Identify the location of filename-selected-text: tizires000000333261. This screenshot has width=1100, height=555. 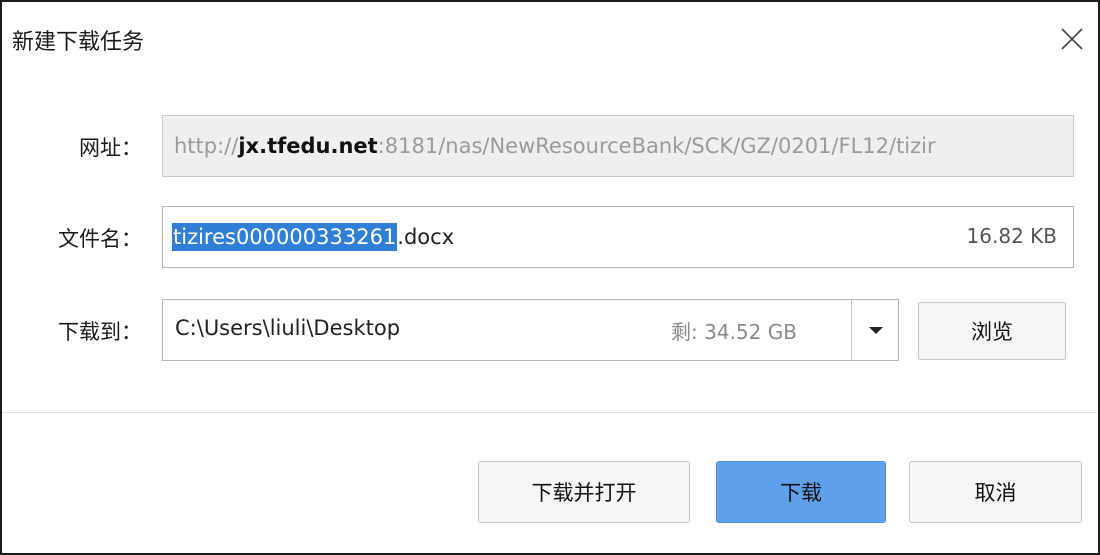
(285, 237).